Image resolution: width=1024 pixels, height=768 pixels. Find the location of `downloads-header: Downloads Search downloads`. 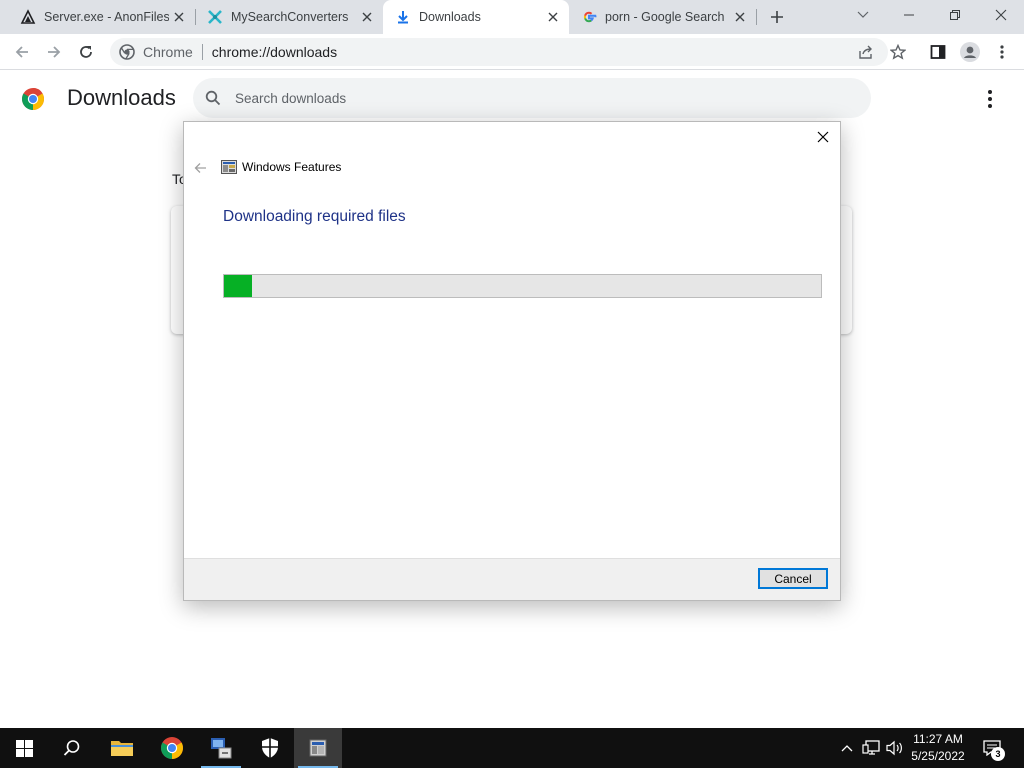

downloads-header: Downloads Search downloads is located at coordinates (512, 99).